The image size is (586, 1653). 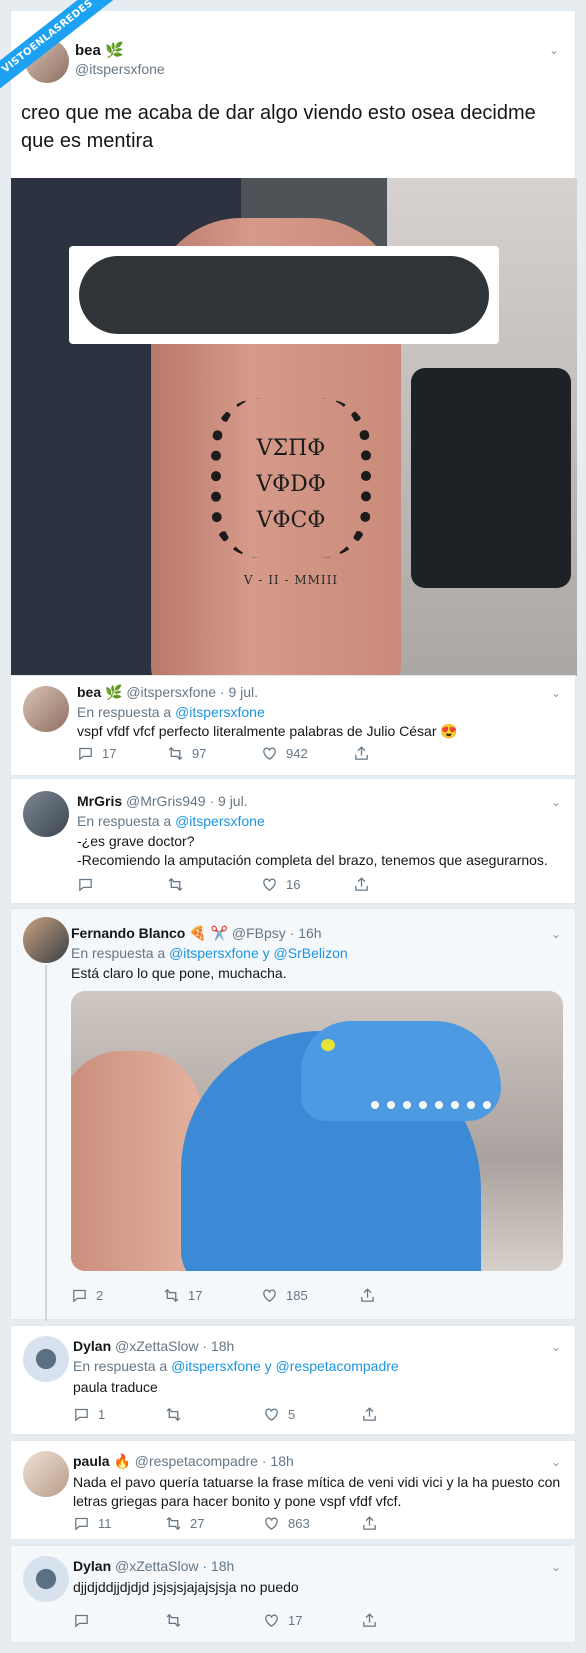 I want to click on reply-button: 2, so click(x=87, y=1295).